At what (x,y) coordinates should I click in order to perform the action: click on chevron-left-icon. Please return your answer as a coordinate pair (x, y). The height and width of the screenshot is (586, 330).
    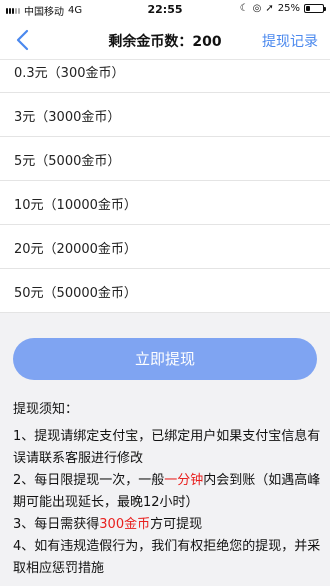
    Looking at the image, I should click on (22, 40).